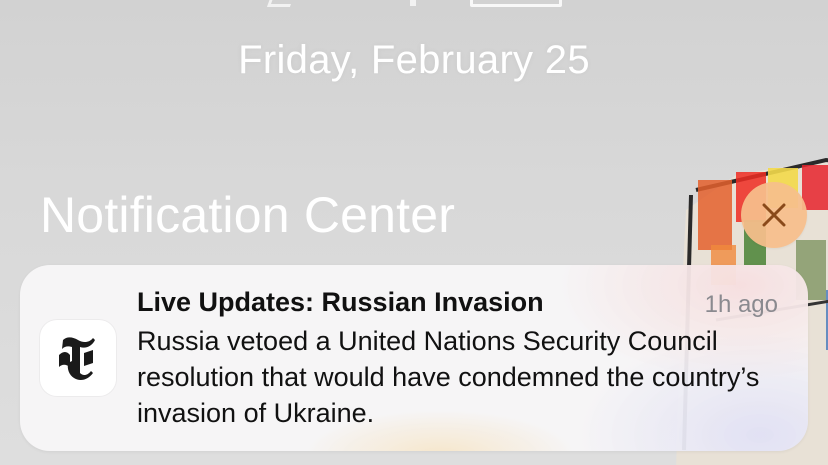 Image resolution: width=828 pixels, height=465 pixels. Describe the element at coordinates (340, 302) in the screenshot. I see `notification-title: Live Updates: Russian Invasion` at that location.